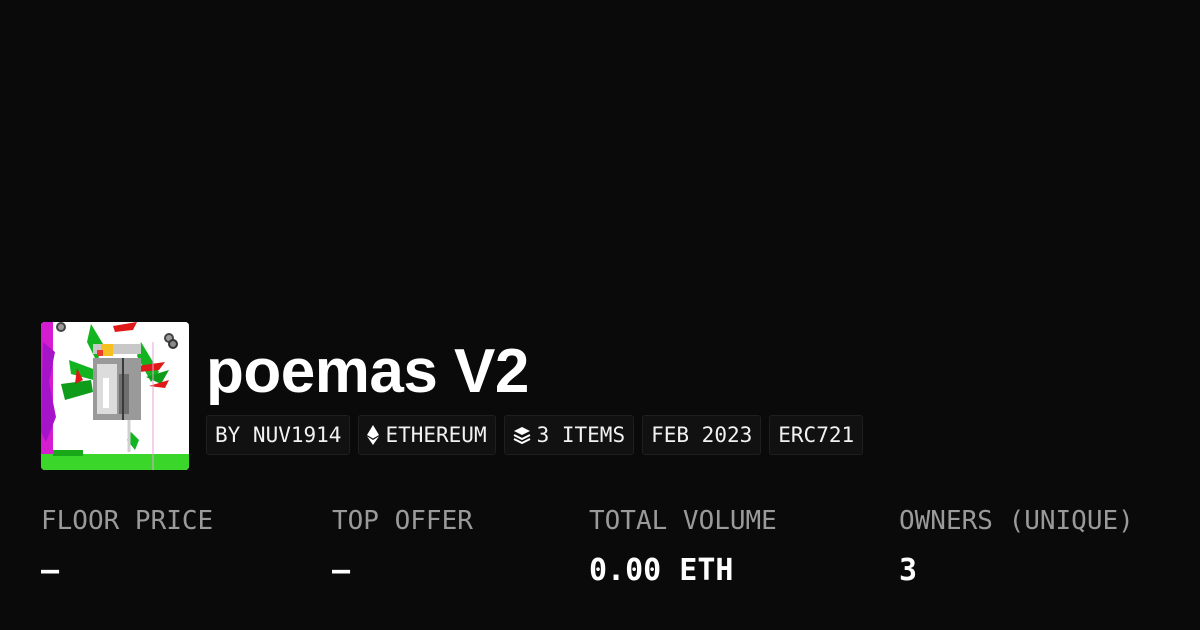 Image resolution: width=1200 pixels, height=630 pixels. Describe the element at coordinates (1016, 521) in the screenshot. I see `owners-label: OWNERS (UNIQUE)` at that location.